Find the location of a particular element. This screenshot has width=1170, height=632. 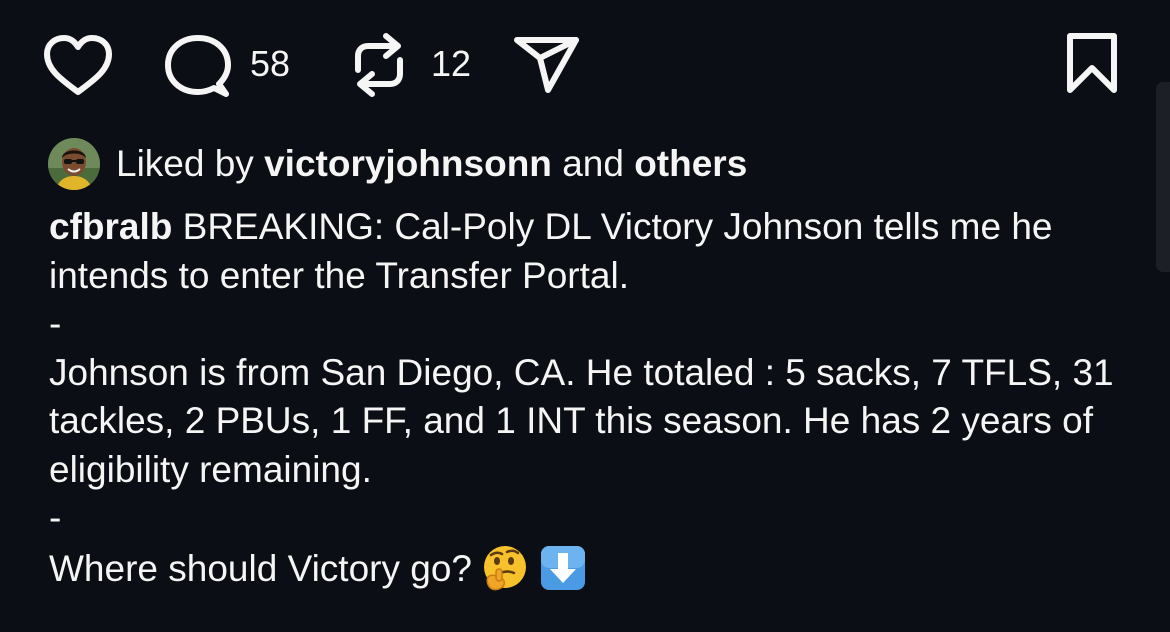

scroll-edge is located at coordinates (1163, 177).